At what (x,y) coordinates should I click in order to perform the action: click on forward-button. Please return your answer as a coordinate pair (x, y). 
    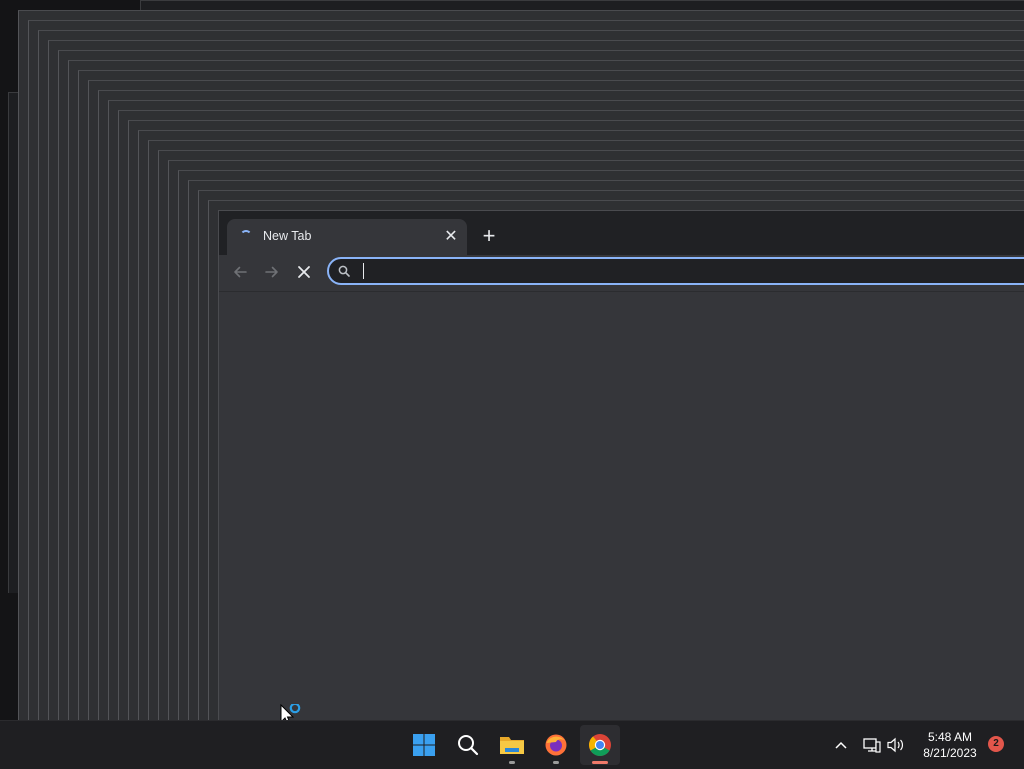
    Looking at the image, I should click on (272, 272).